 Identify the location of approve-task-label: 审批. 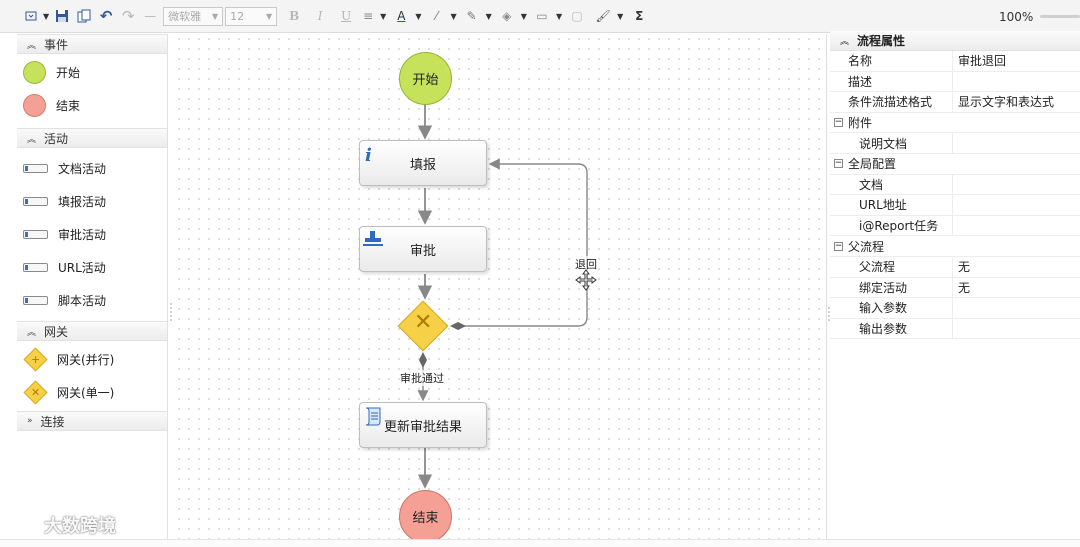
(422, 251).